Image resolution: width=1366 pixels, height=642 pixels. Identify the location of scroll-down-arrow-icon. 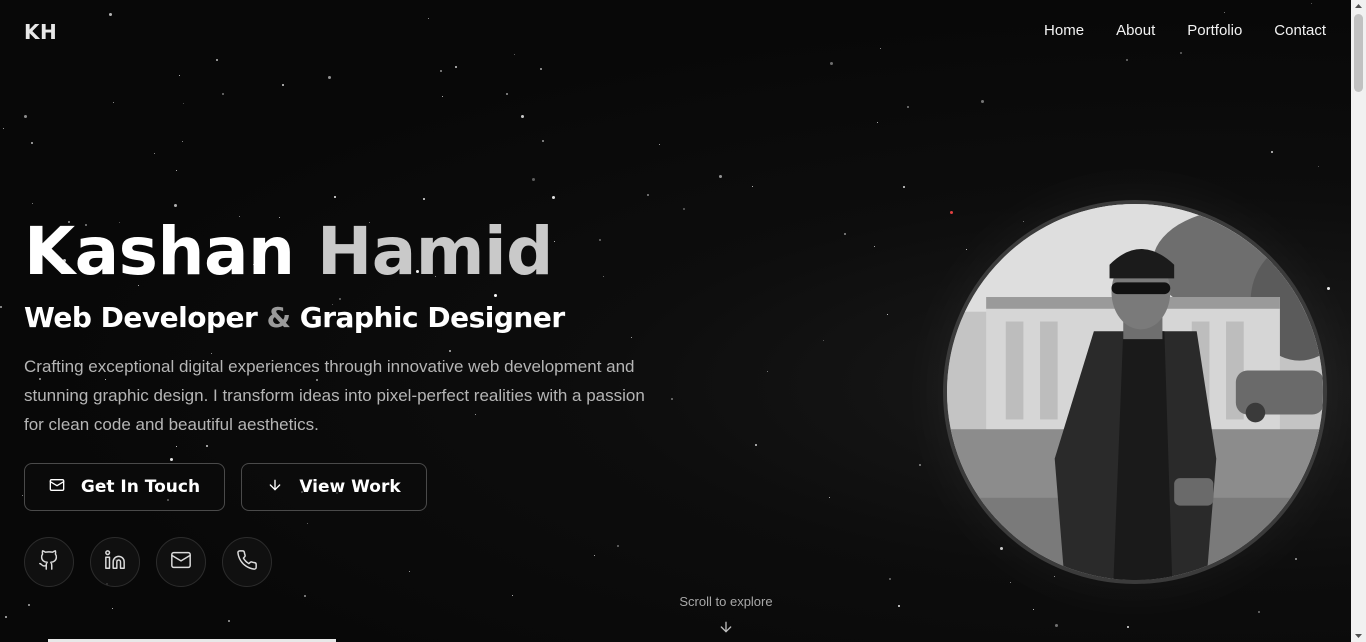
(1358, 636).